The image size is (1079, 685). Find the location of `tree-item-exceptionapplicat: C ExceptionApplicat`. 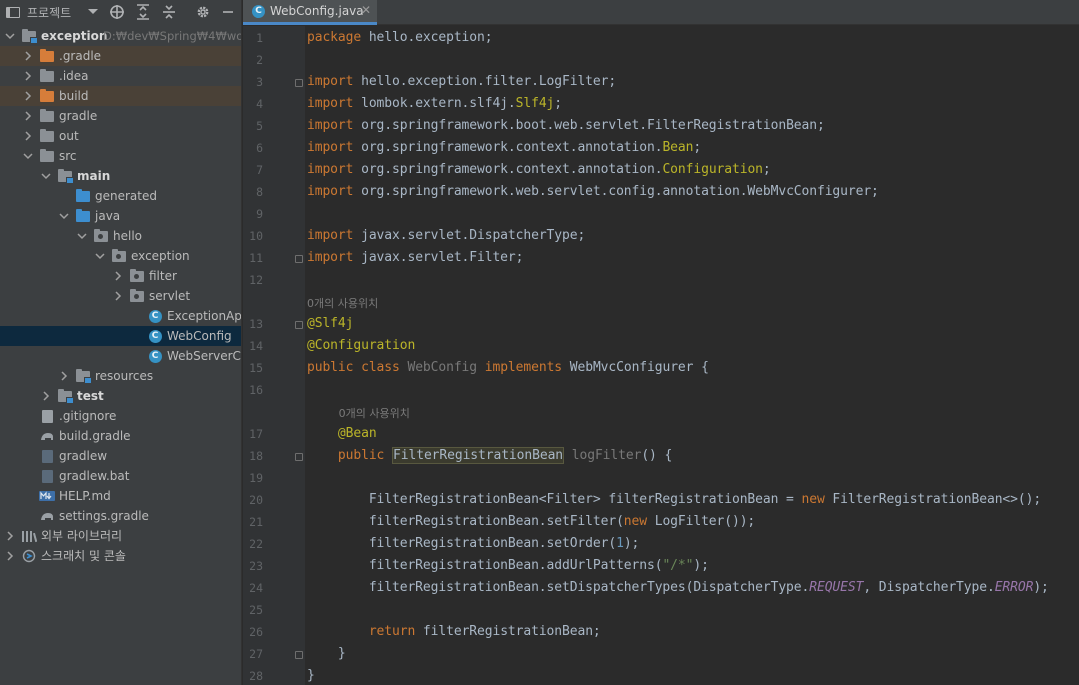

tree-item-exceptionapplicat: C ExceptionApplicat is located at coordinates (120, 316).